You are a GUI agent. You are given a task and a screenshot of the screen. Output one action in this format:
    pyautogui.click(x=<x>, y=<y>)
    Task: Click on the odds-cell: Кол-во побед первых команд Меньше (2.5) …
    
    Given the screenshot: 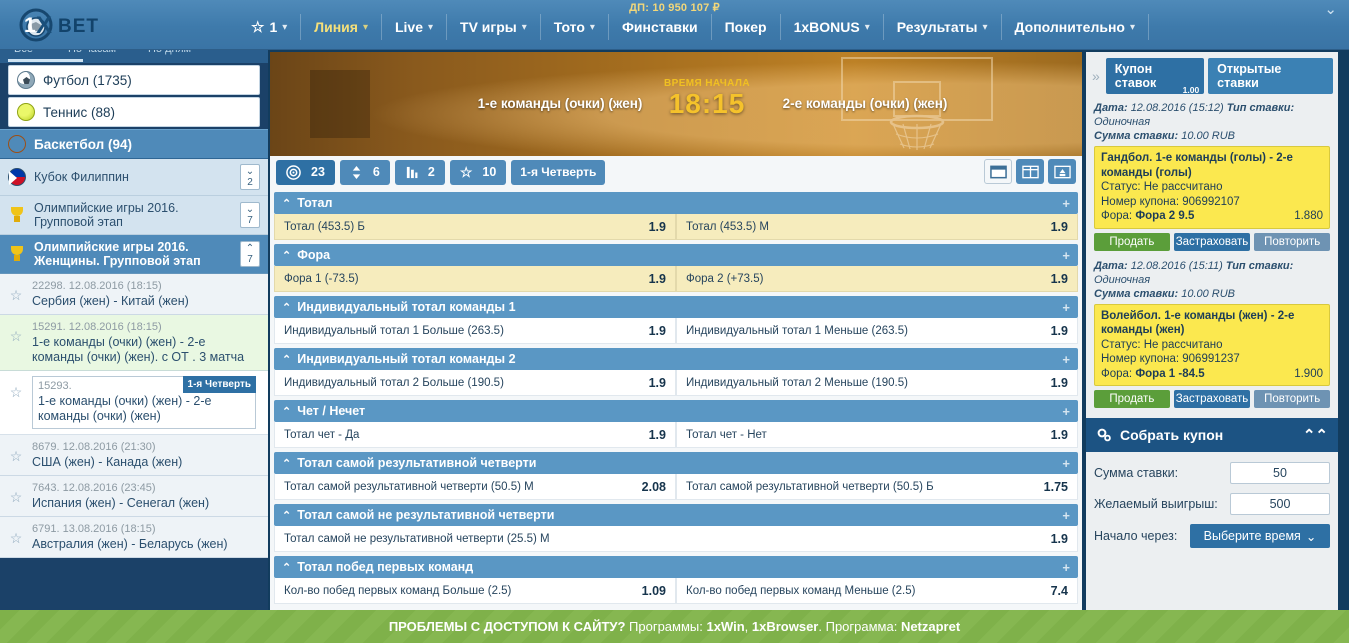 What is the action you would take?
    pyautogui.click(x=877, y=591)
    